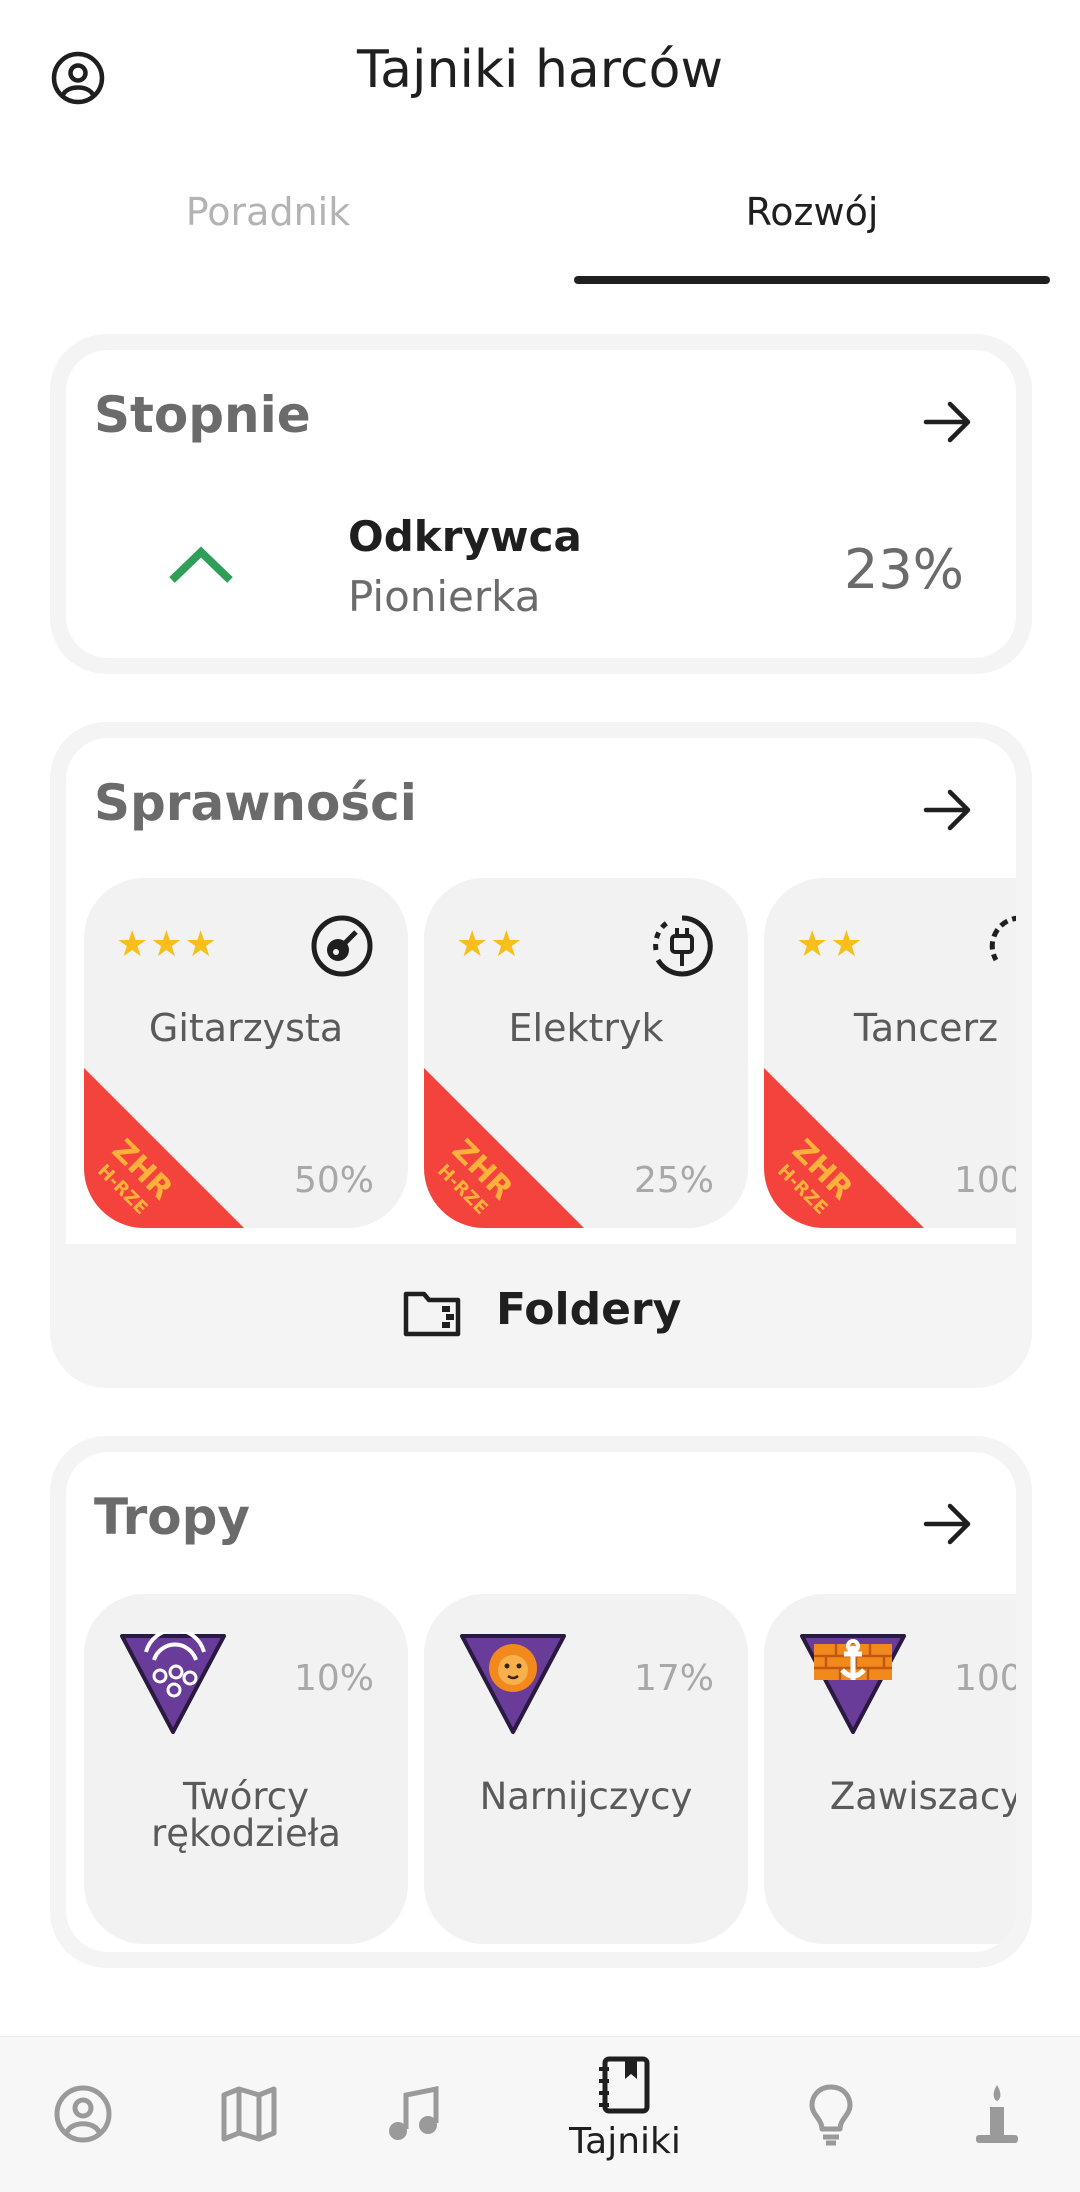 This screenshot has width=1080, height=2192. Describe the element at coordinates (333, 1180) in the screenshot. I see `sprawnosc-progress: 50%` at that location.